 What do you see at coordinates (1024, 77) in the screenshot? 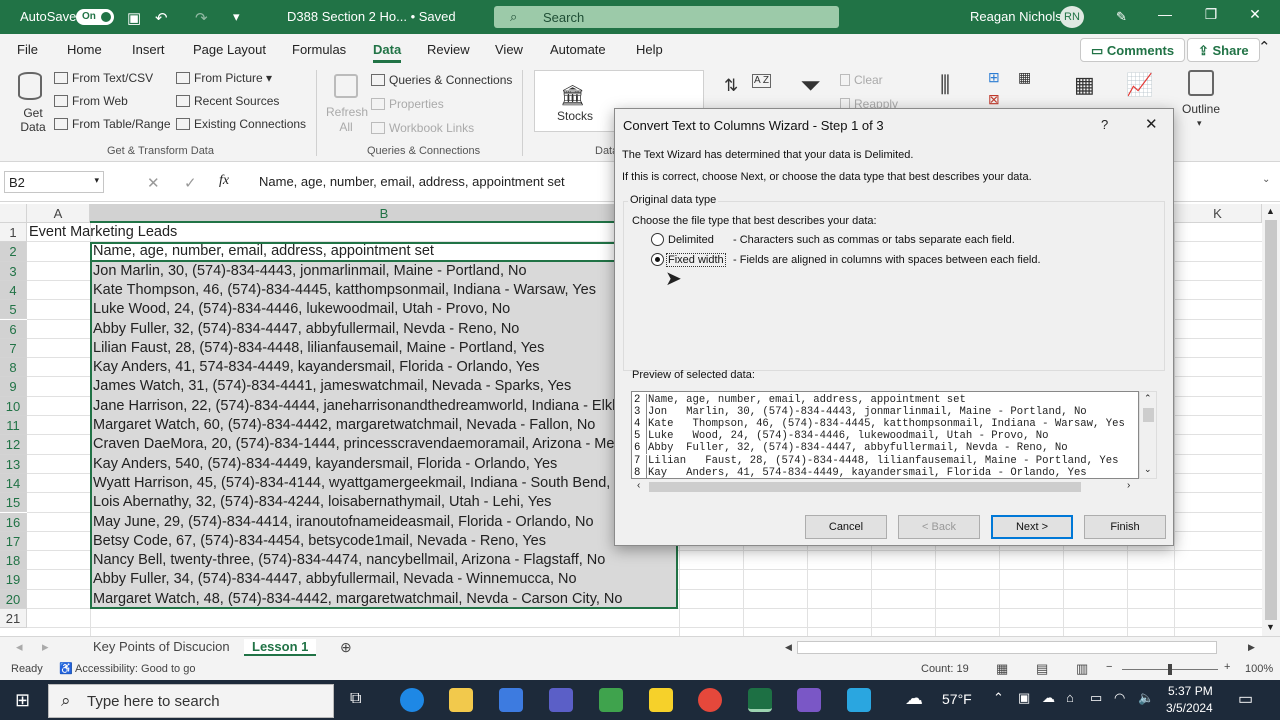
I see `data-validation-icon: ▦` at bounding box center [1024, 77].